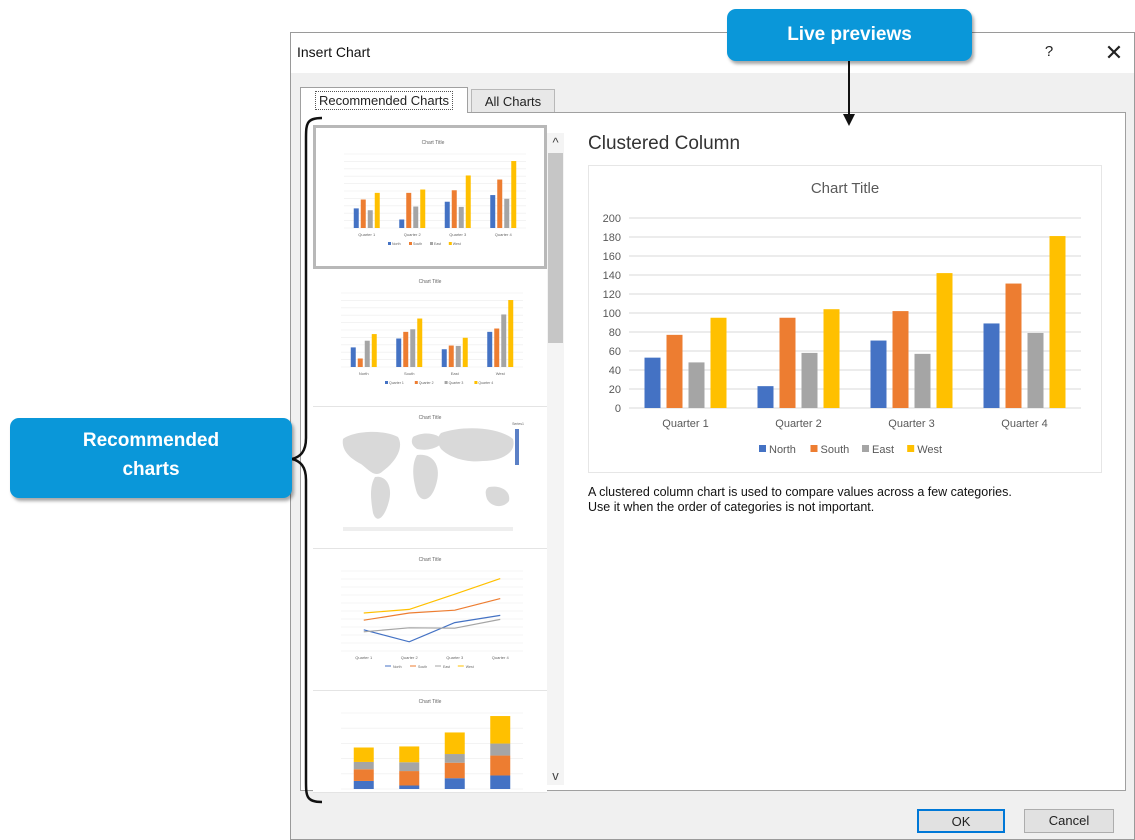 The width and height of the screenshot is (1135, 840). Describe the element at coordinates (307, 460) in the screenshot. I see `recommended-charts-brace` at that location.